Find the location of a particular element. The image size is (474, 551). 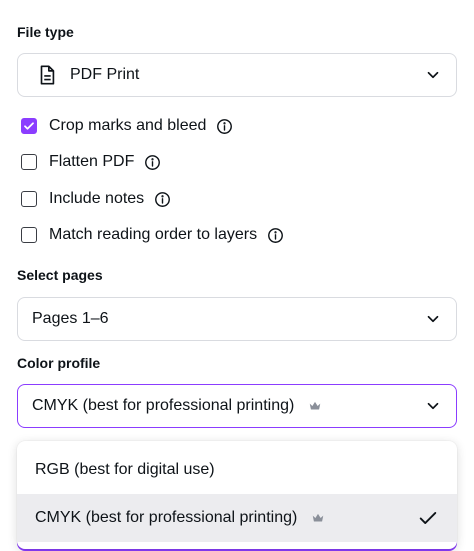

menu-option-label: RGB (best for digital use) is located at coordinates (125, 469).